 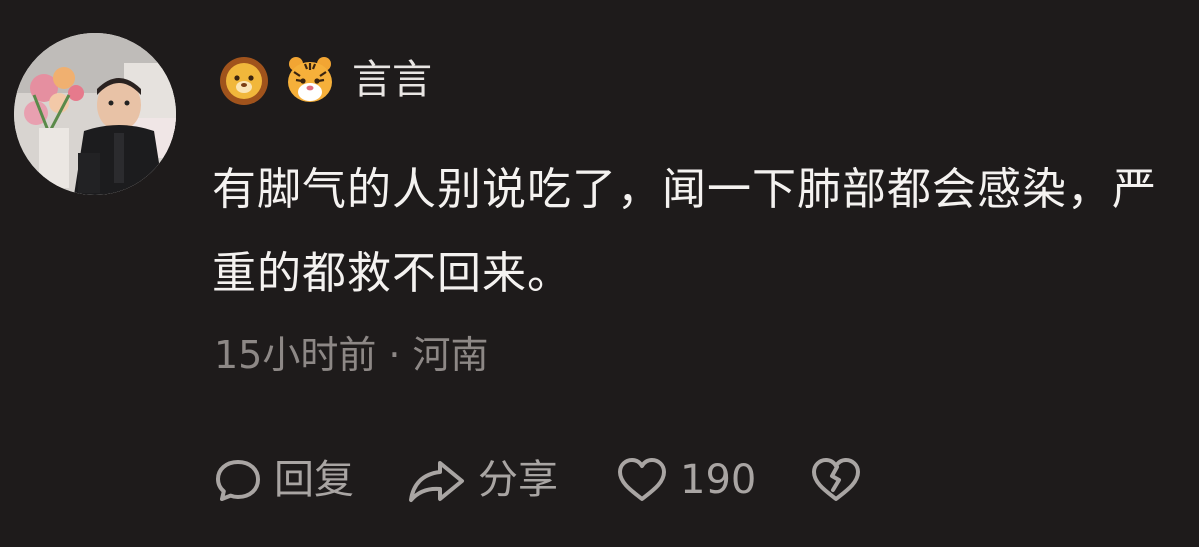 What do you see at coordinates (238, 480) in the screenshot?
I see `chat-bubble-icon` at bounding box center [238, 480].